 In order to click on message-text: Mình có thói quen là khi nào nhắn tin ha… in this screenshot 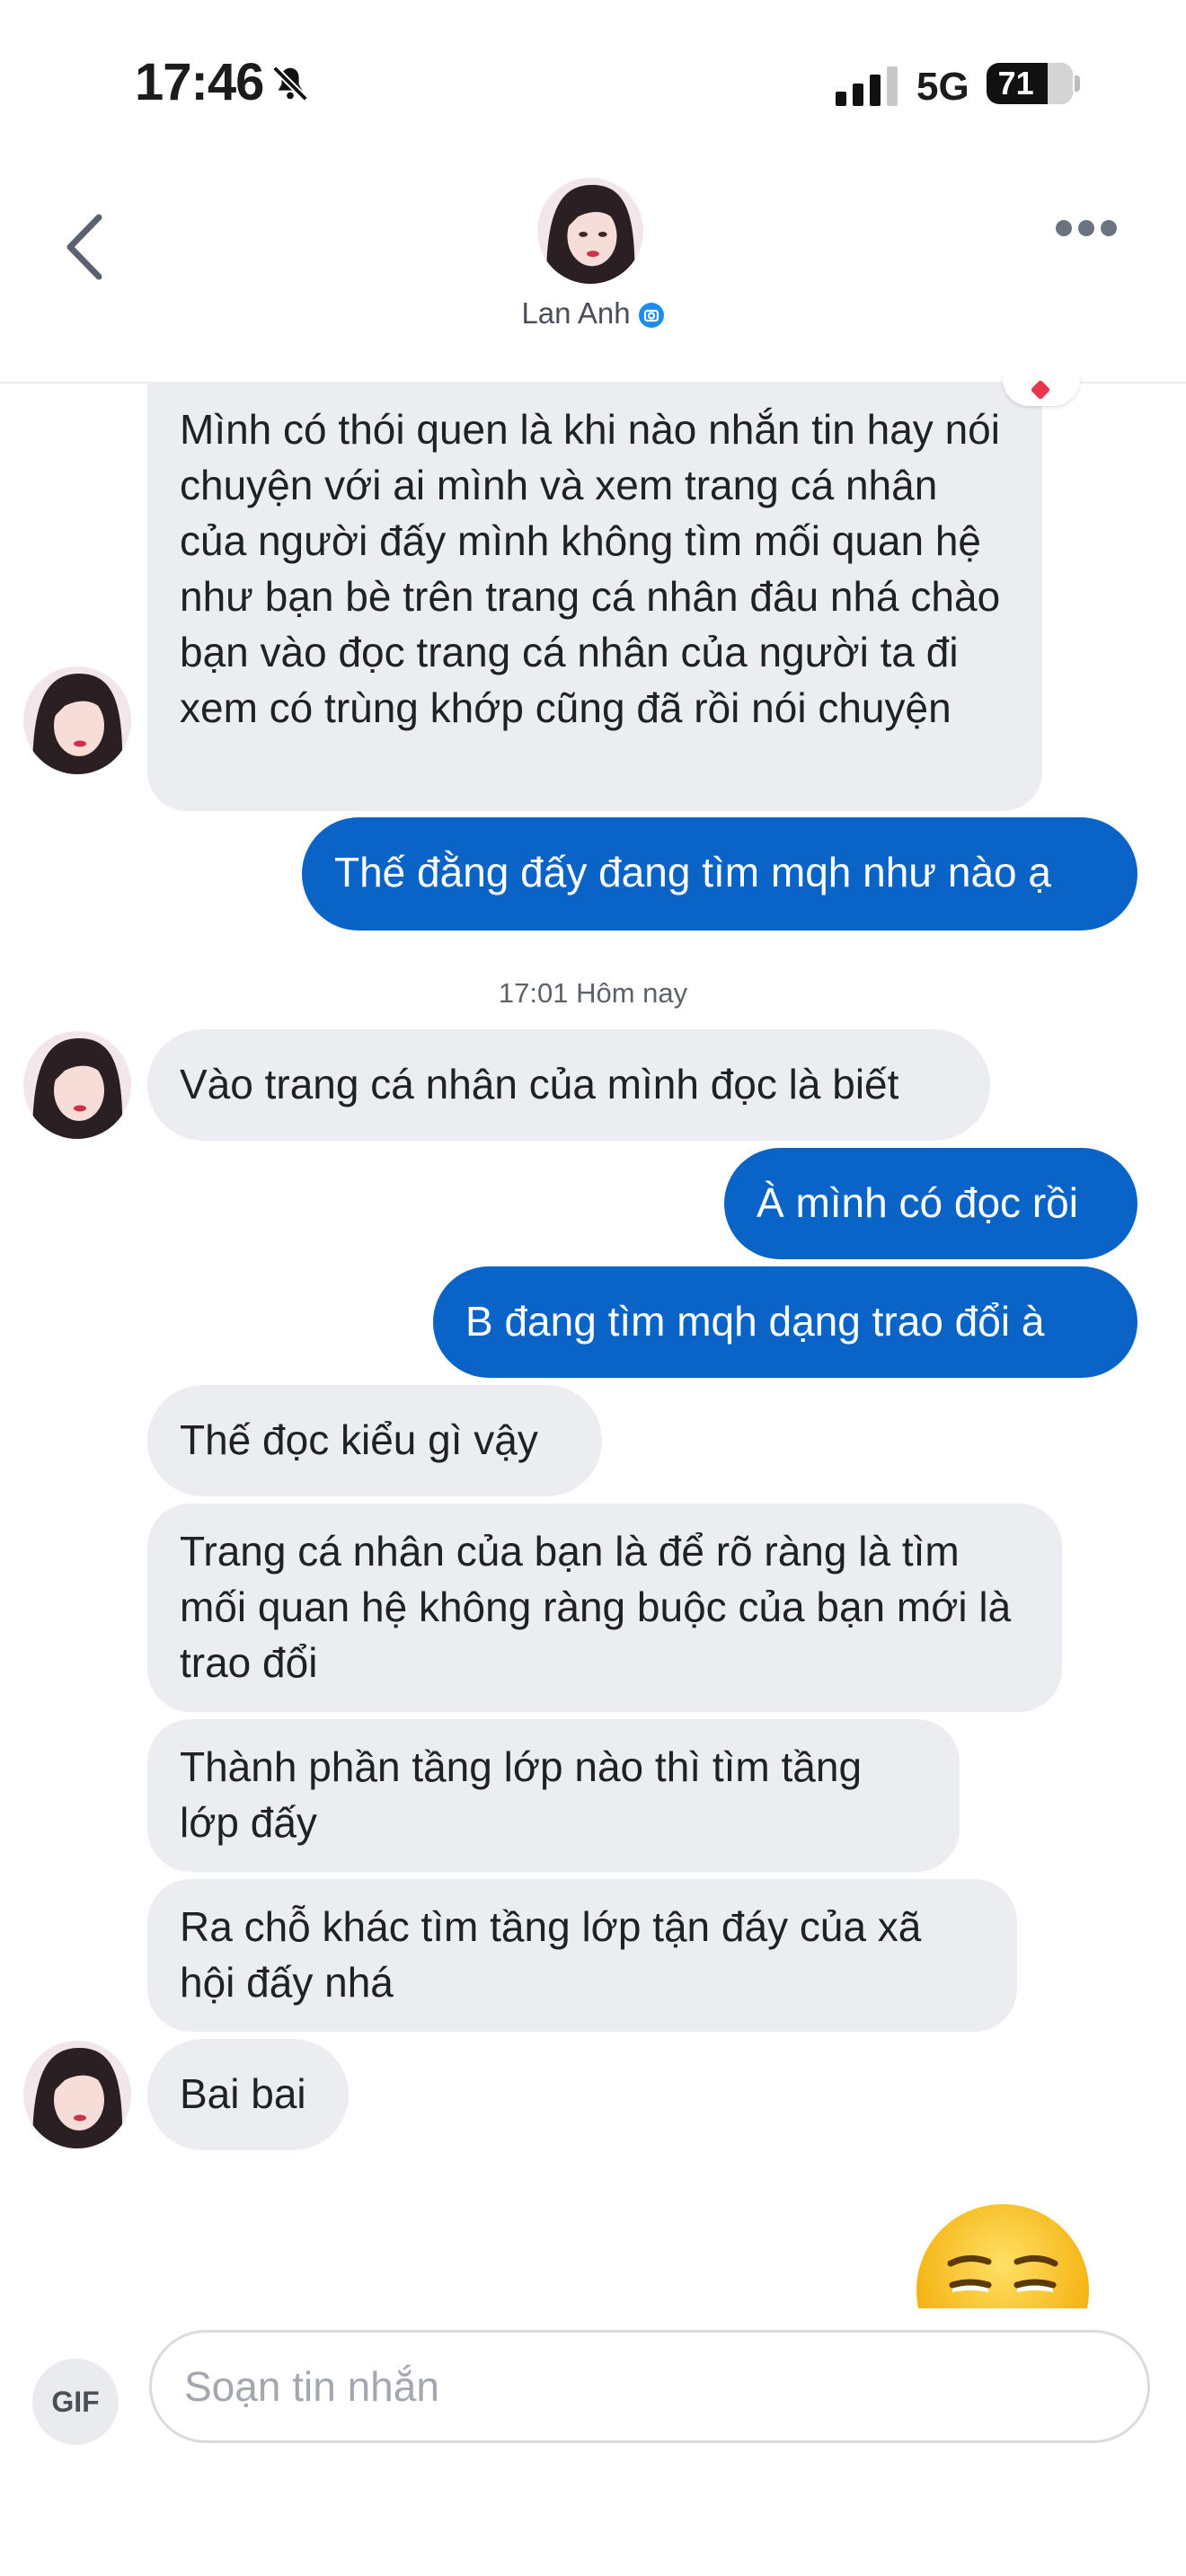, I will do `click(590, 568)`.